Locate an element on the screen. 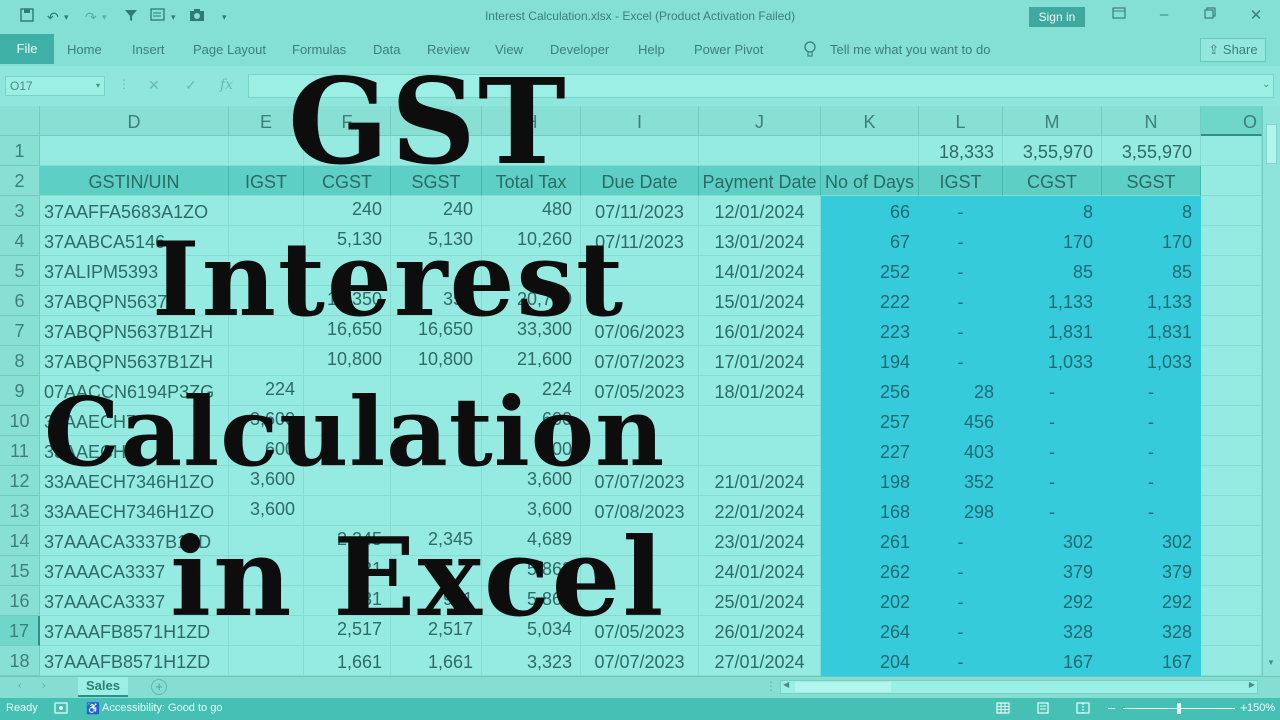 This screenshot has height=720, width=1280. column-header-m: M is located at coordinates (1052, 121).